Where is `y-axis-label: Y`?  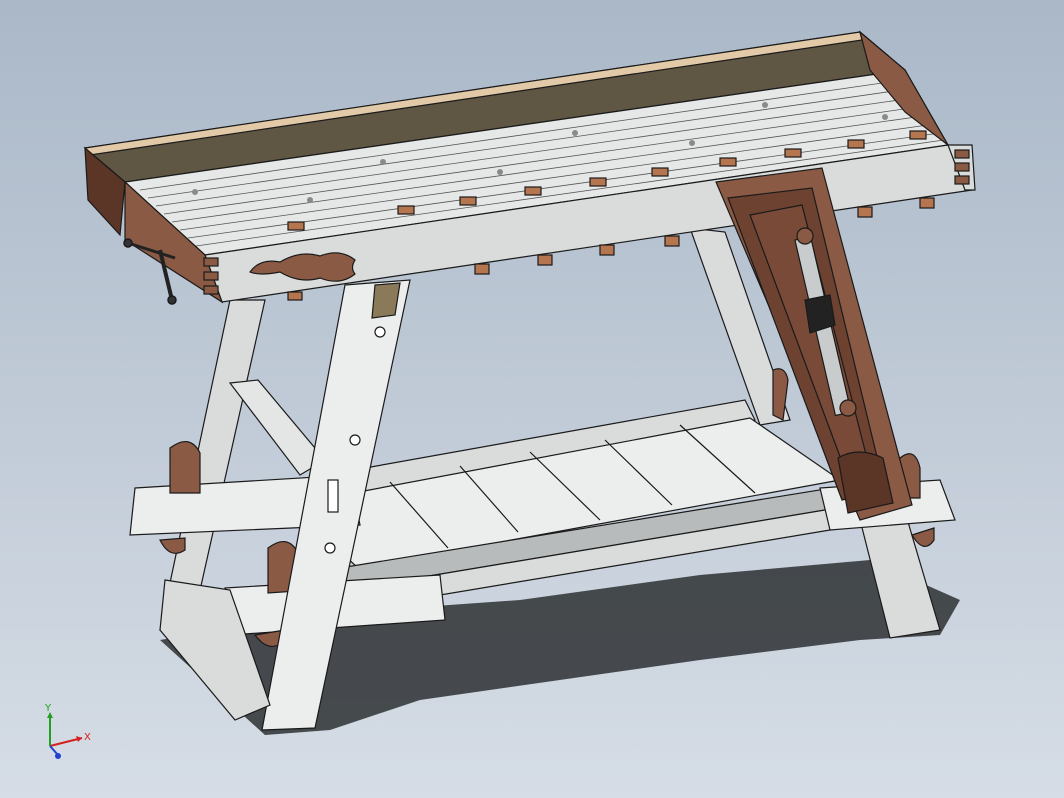
y-axis-label: Y is located at coordinates (48, 708).